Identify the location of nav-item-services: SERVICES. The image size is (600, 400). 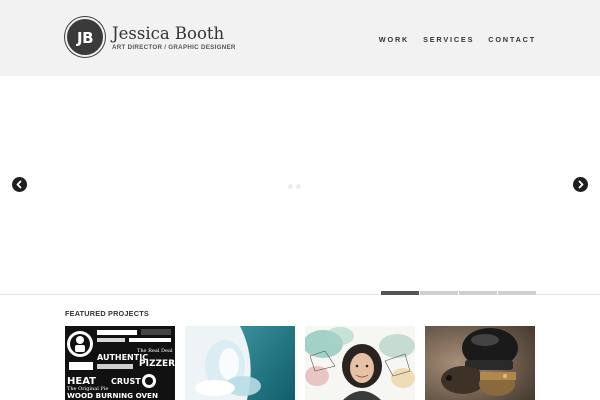
(448, 39).